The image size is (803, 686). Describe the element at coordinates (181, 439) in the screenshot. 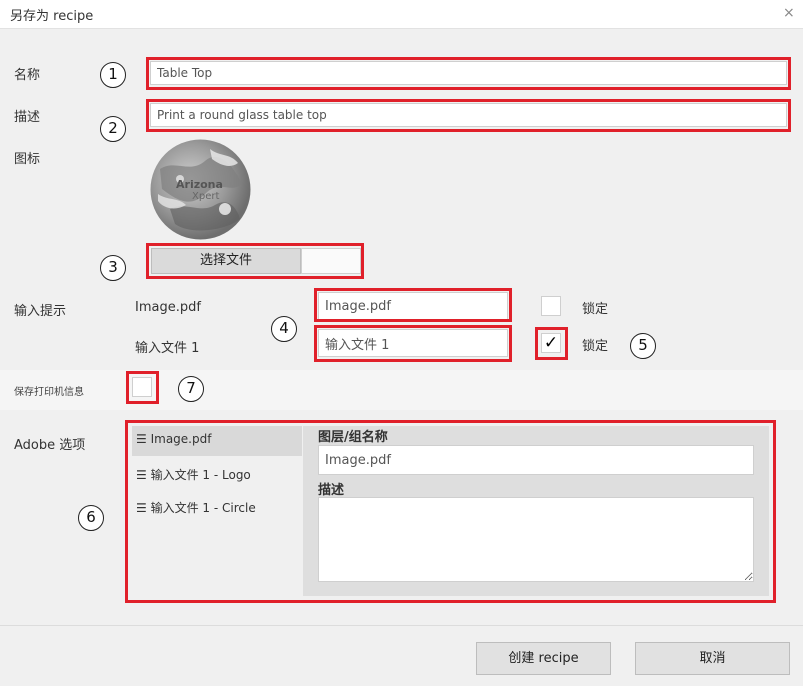

I see `layer-item-label: Image.pdf` at that location.